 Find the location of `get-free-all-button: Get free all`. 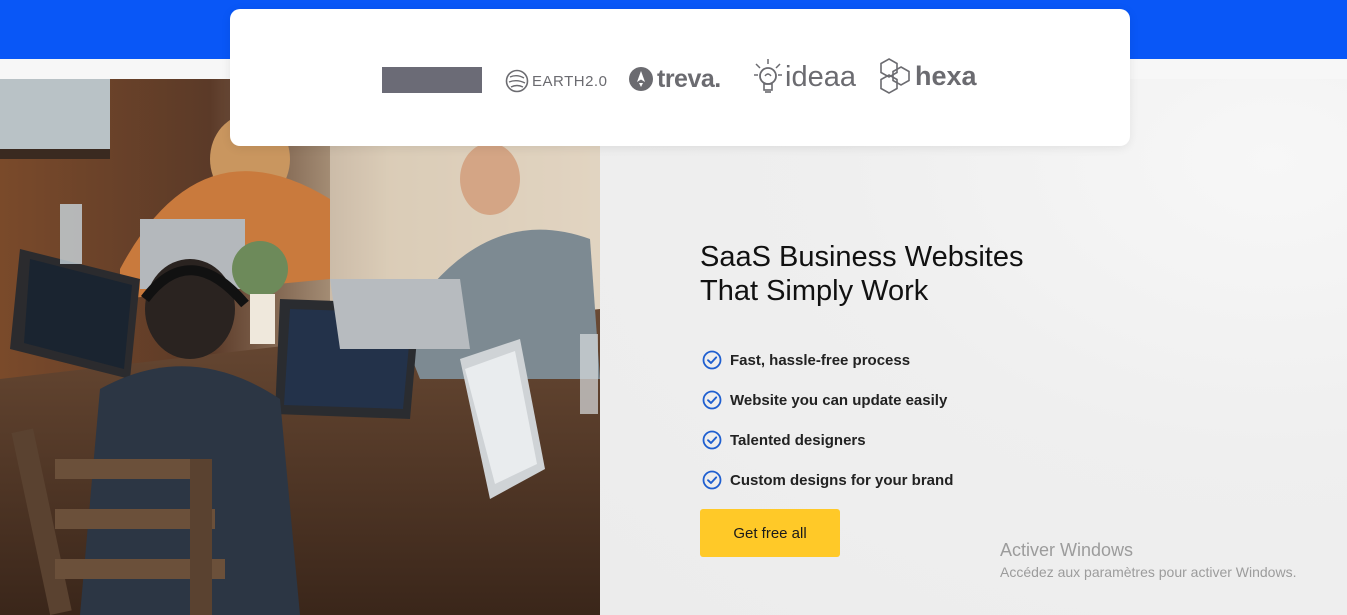

get-free-all-button: Get free all is located at coordinates (770, 533).